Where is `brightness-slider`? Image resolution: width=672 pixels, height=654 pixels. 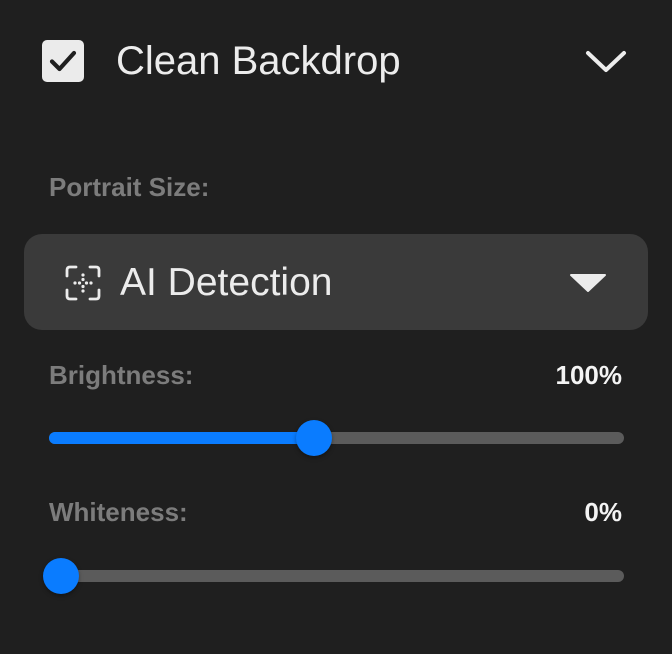 brightness-slider is located at coordinates (336, 438).